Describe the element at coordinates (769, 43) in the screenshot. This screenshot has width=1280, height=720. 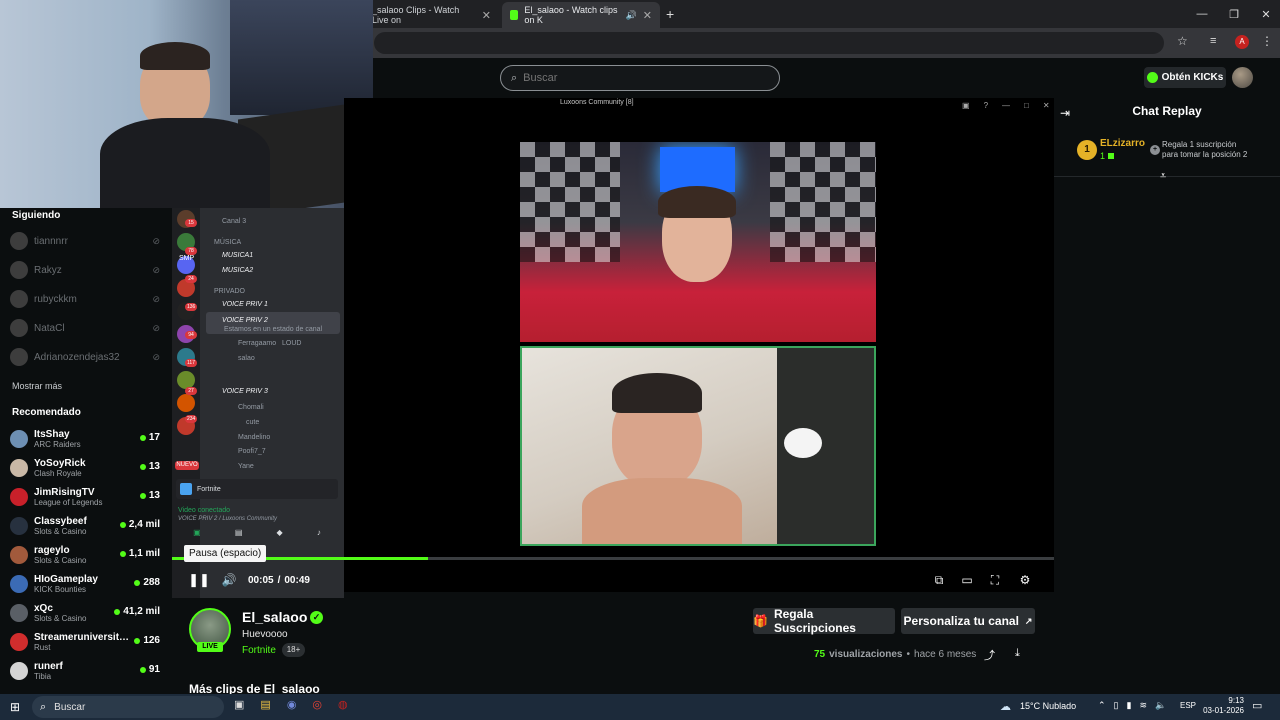
I see `address-bar` at that location.